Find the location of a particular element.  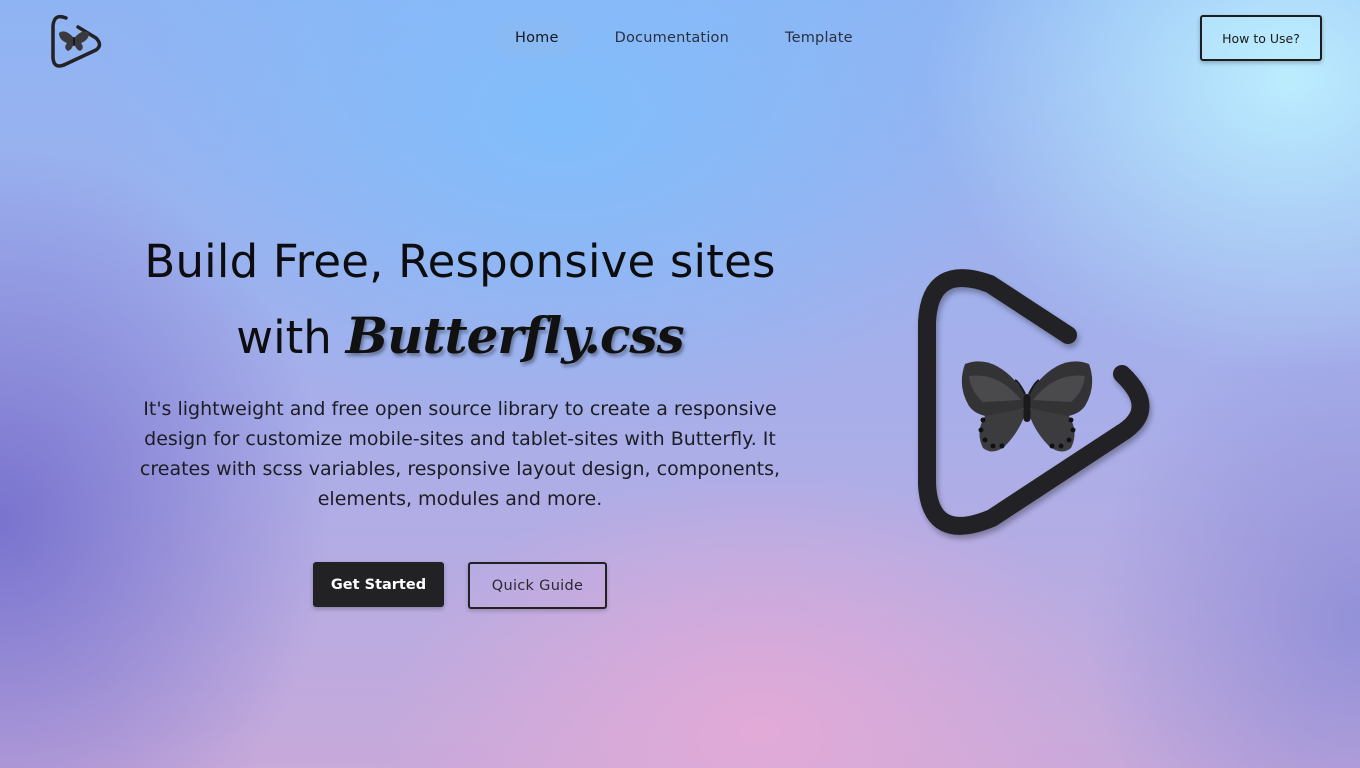

hero-title-line2: with Butterfly.css is located at coordinates (460, 337).